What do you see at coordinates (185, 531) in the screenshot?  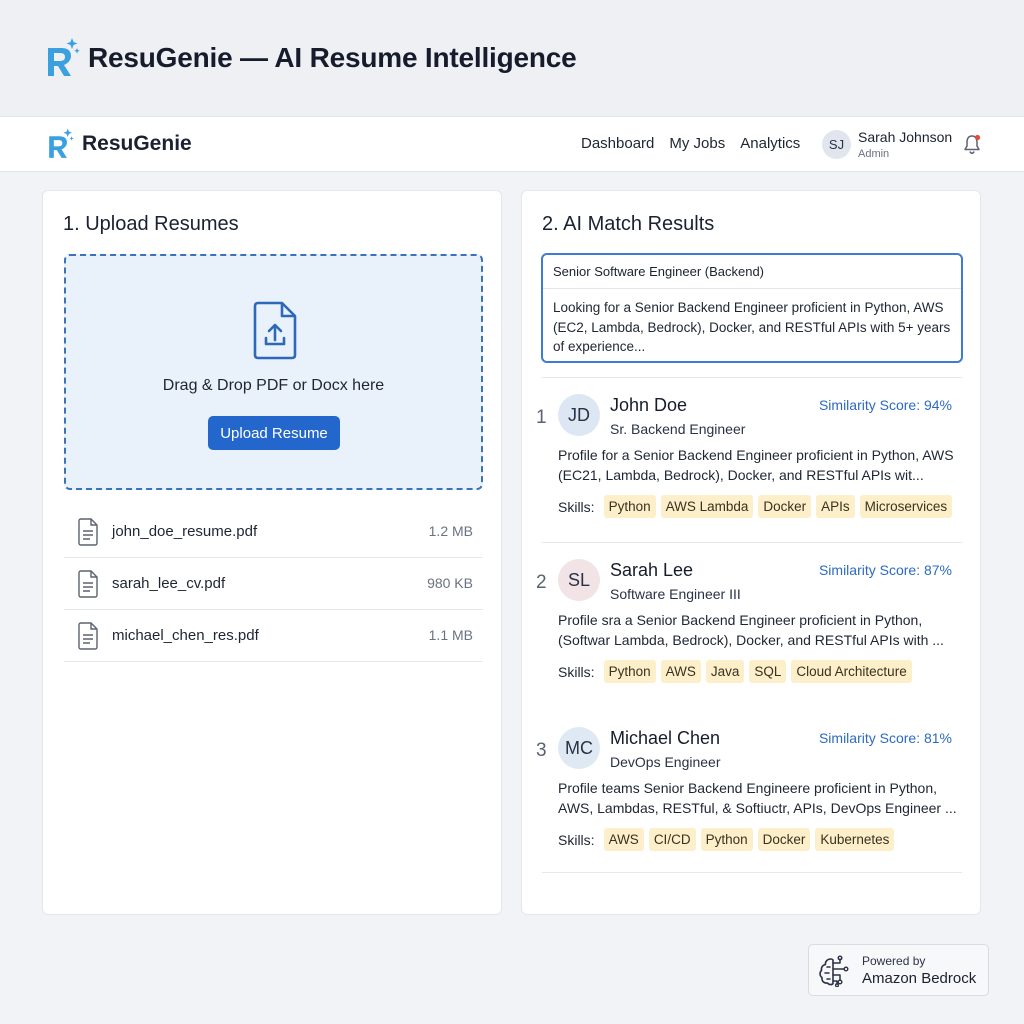 I see `file-name: john_doe_resume.pdf` at bounding box center [185, 531].